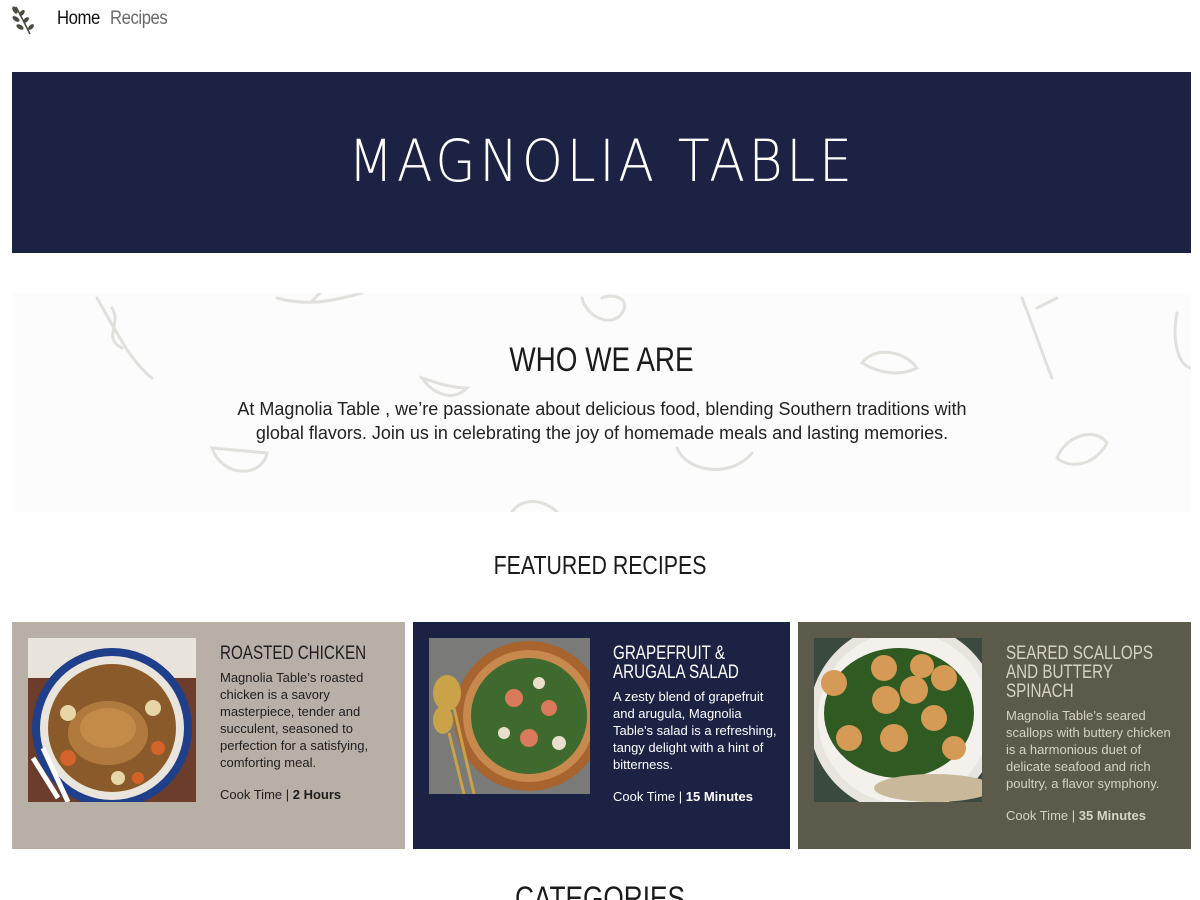 The width and height of the screenshot is (1200, 900). Describe the element at coordinates (305, 653) in the screenshot. I see `recipe-title: Roasted Chicken` at that location.